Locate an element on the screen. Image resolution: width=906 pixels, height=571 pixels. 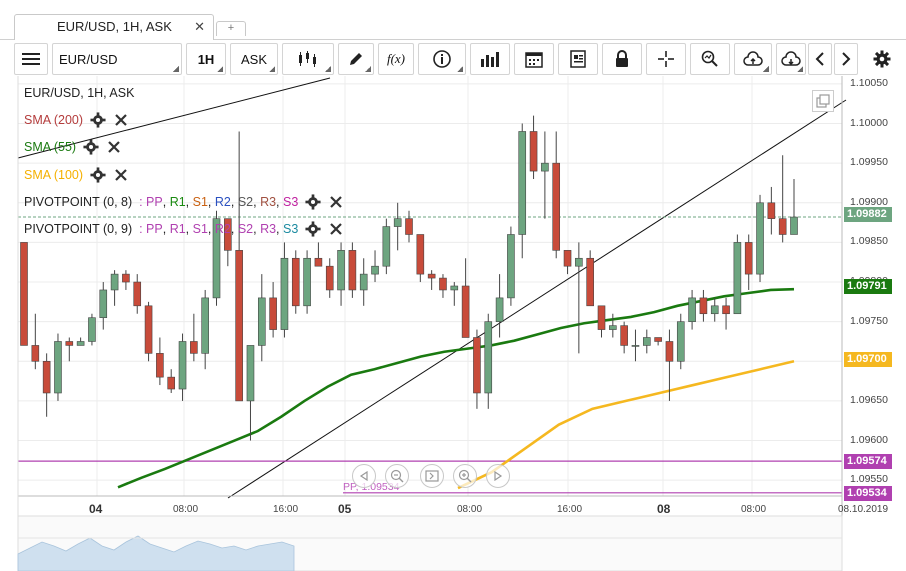
pivot8-r3: R3 is located at coordinates (268, 202).